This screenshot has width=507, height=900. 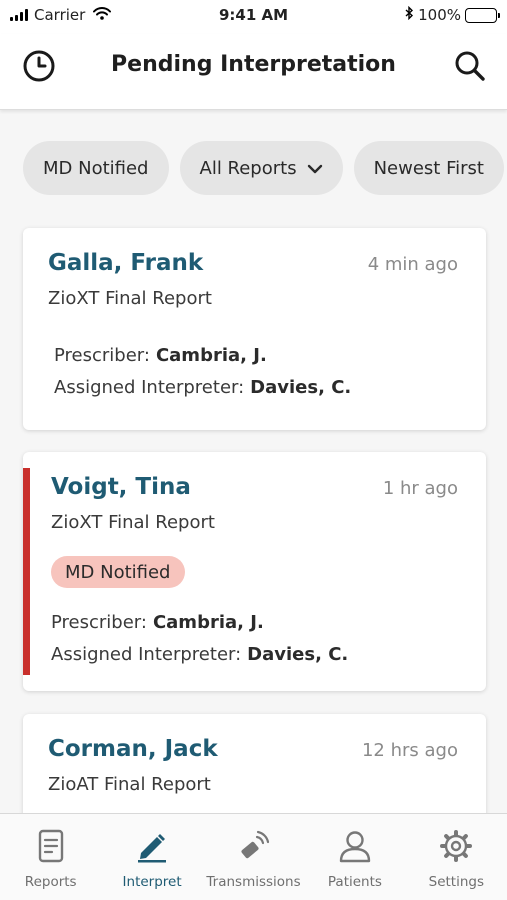 I want to click on document-icon, so click(x=51, y=846).